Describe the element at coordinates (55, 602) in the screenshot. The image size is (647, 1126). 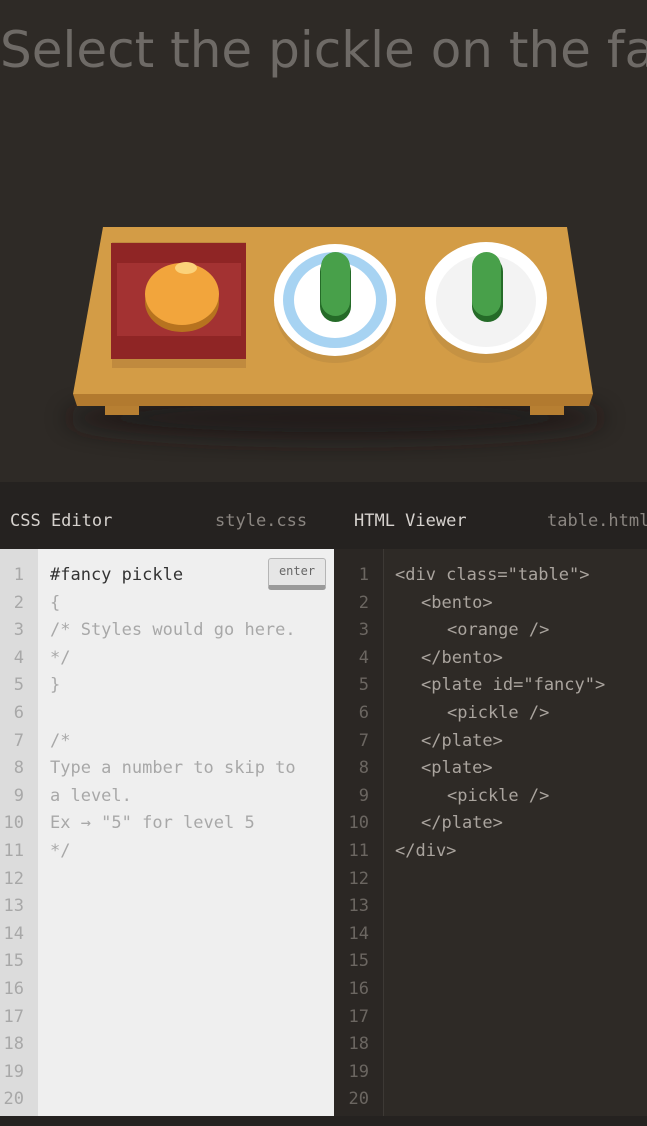
I see `css-code-line: {` at that location.